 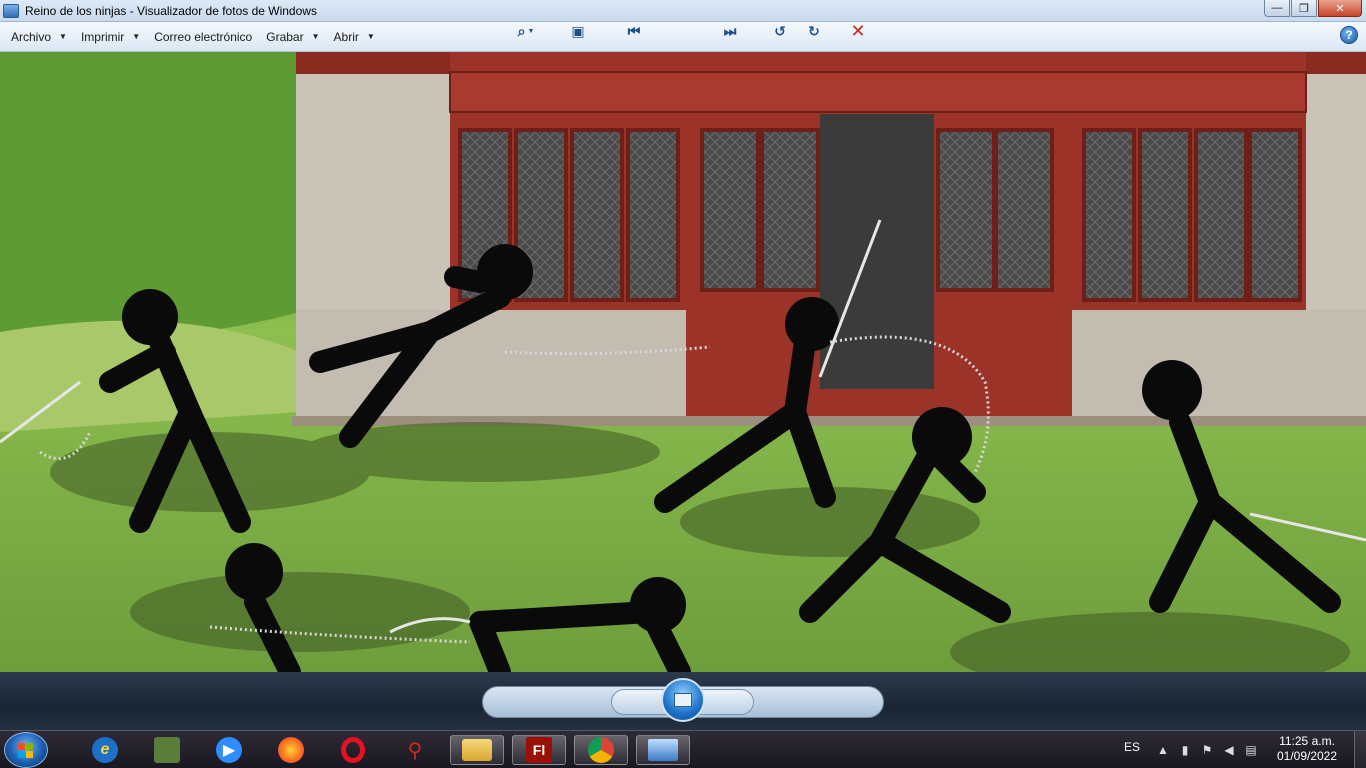 What do you see at coordinates (1251, 750) in the screenshot?
I see `network-icon: ▤` at bounding box center [1251, 750].